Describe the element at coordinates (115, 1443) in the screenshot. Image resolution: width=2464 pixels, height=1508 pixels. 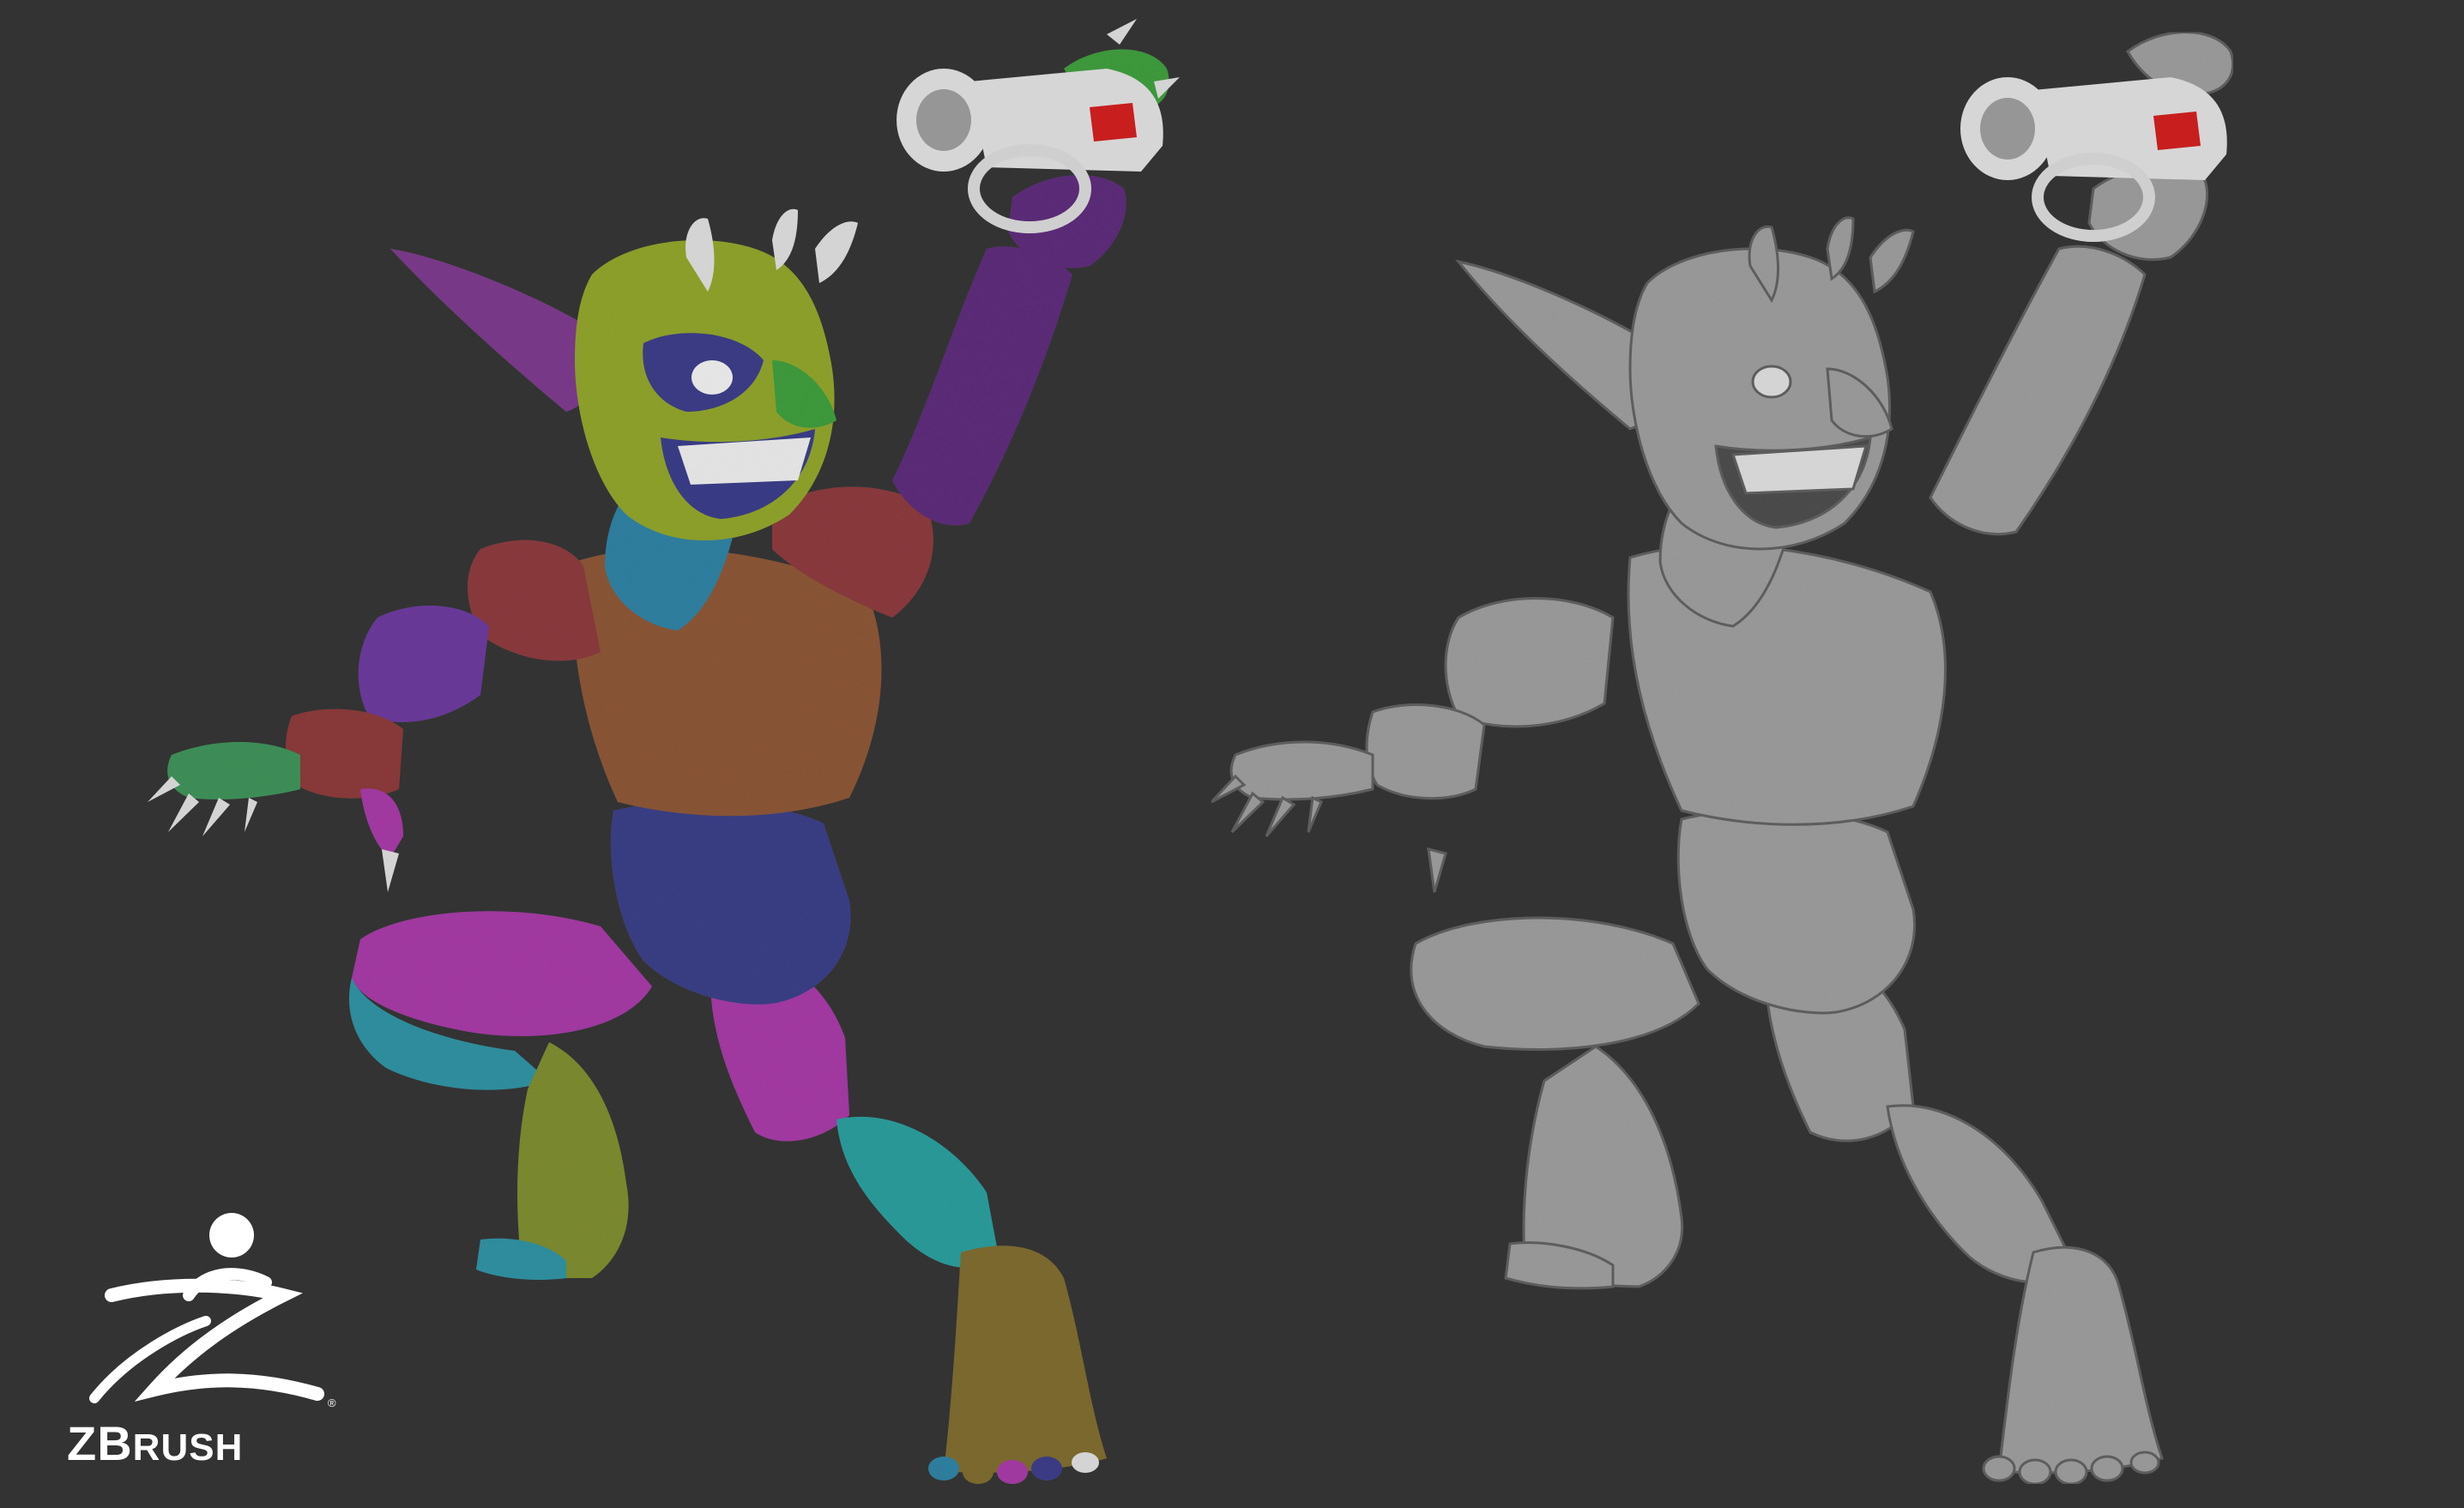
I see `wordmark-b: B` at that location.